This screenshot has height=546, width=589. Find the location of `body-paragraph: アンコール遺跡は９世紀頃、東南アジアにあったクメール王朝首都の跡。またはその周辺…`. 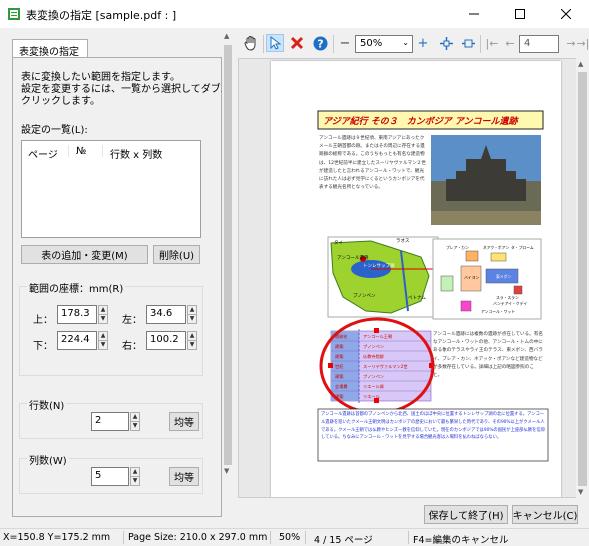

body-paragraph: アンコール遺跡は９世紀頃、東南アジアにあったクメール王朝首都の跡。またはその周辺… is located at coordinates (372, 163).